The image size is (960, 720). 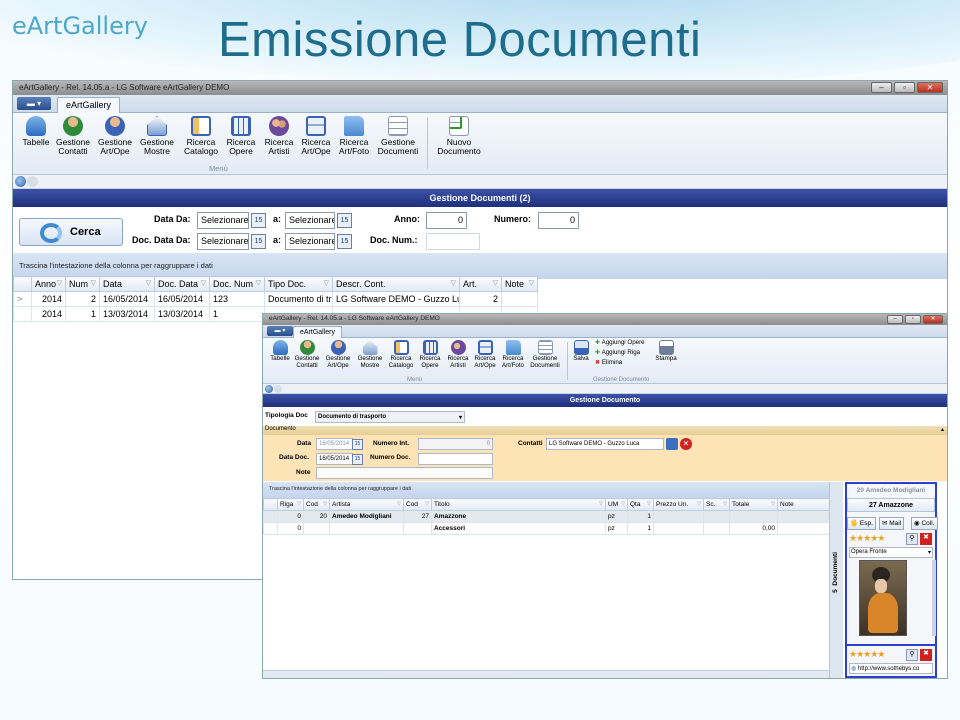 What do you see at coordinates (625, 343) in the screenshot?
I see `aggiungi-opere-button: ✚ Aggiungi Opere` at bounding box center [625, 343].